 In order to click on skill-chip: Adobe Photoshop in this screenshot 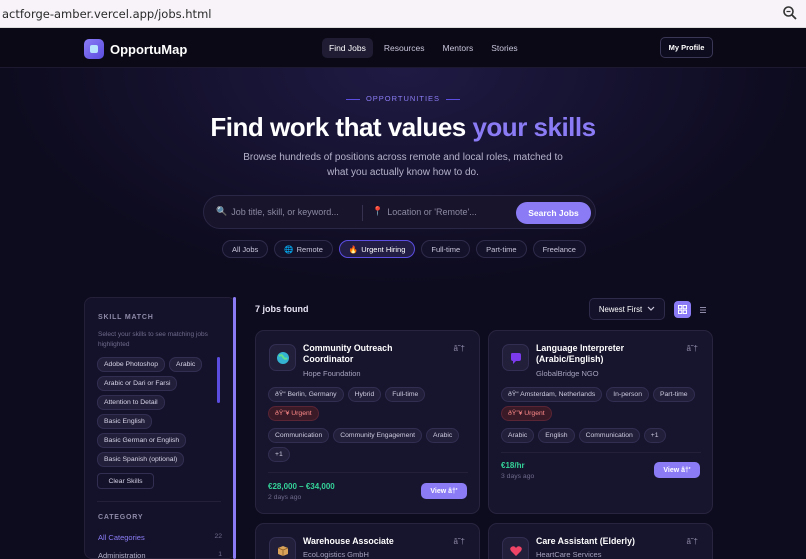, I will do `click(131, 364)`.